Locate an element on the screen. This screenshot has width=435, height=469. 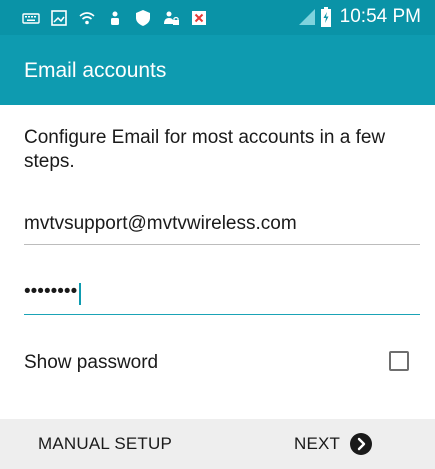
wifi-icon is located at coordinates (87, 18).